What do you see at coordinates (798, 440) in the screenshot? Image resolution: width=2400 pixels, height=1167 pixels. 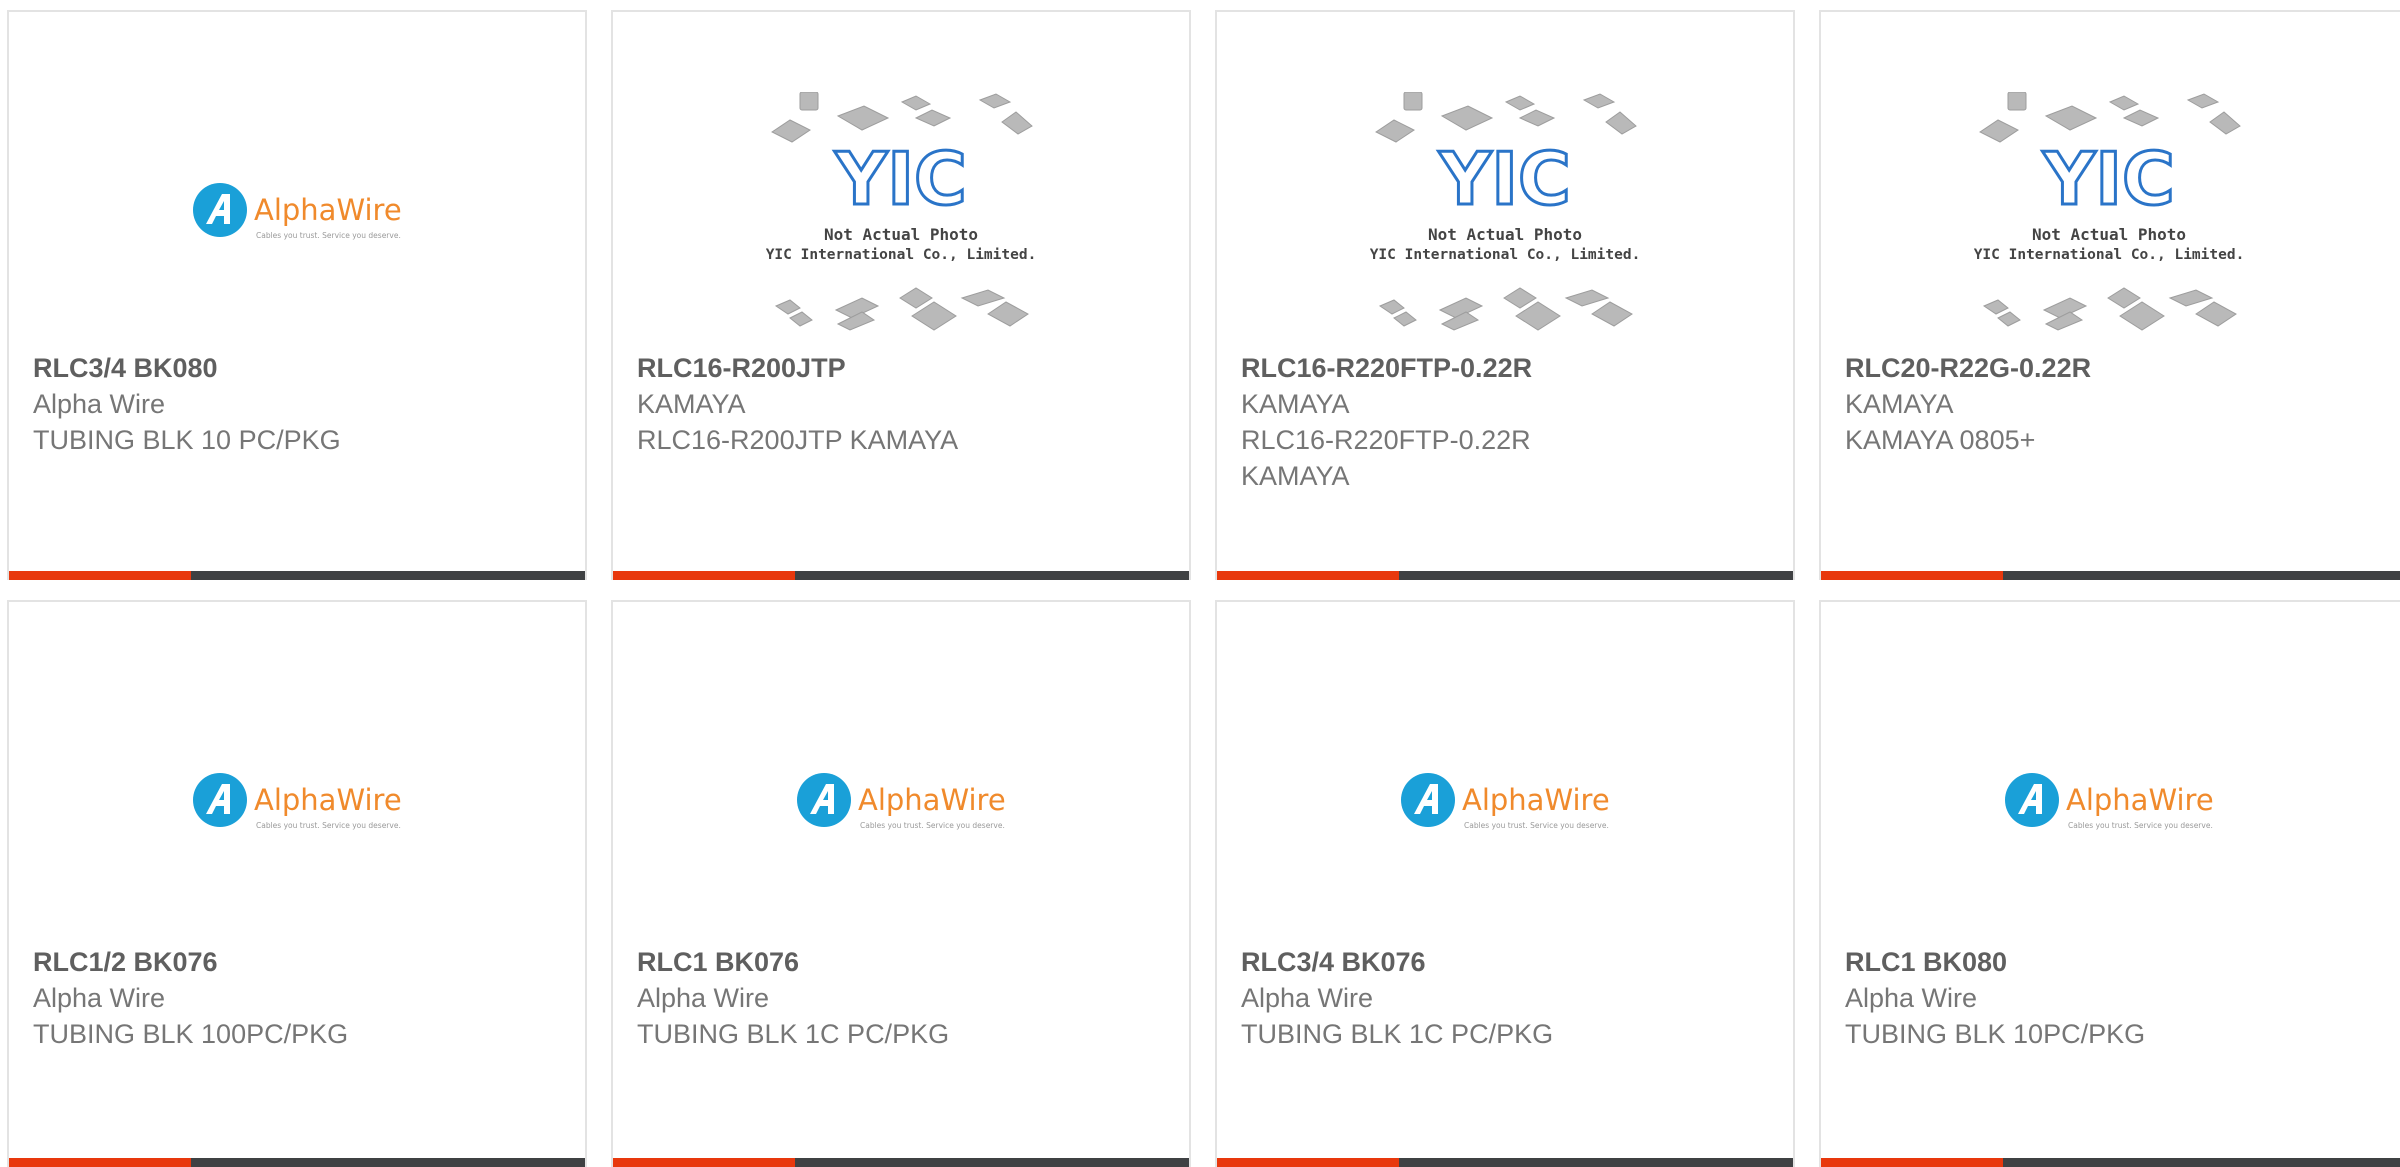 I see `product-description: RLC16-R200JTP KAMAYA` at bounding box center [798, 440].